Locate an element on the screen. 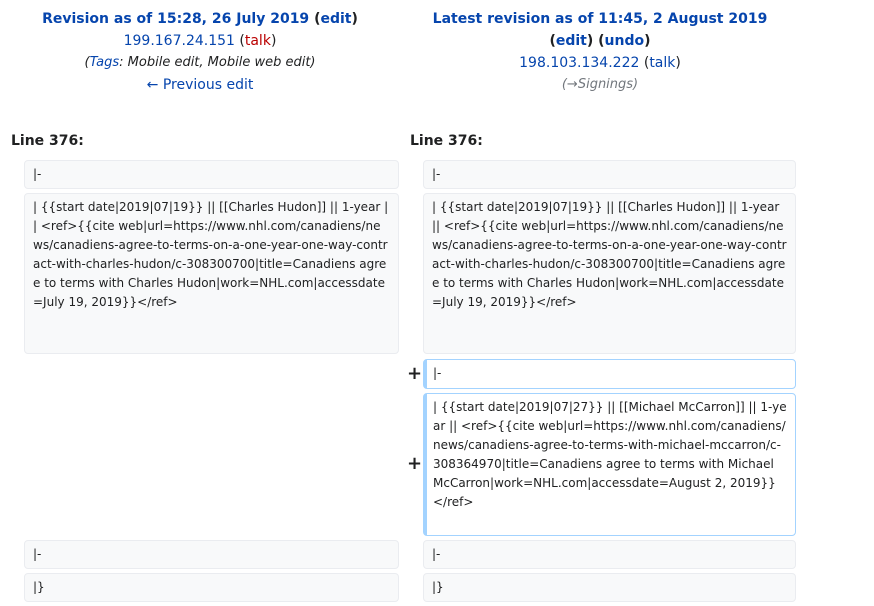 The image size is (874, 606). right-line-number: Line 376: is located at coordinates (446, 141).